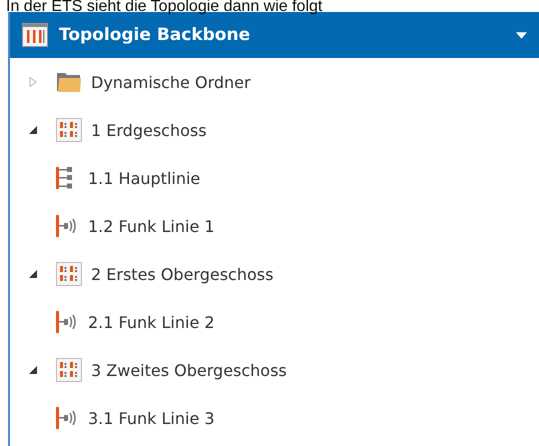 This screenshot has width=539, height=446. I want to click on tree-item-label: 1 Erdgeschoss, so click(149, 130).